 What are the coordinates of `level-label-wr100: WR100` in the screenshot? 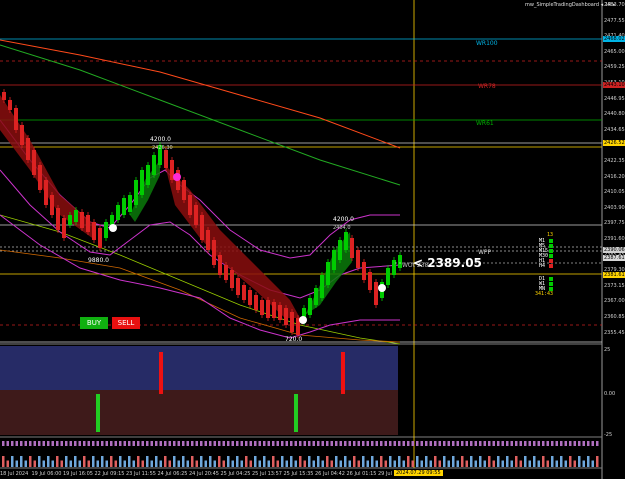 It's located at (487, 43).